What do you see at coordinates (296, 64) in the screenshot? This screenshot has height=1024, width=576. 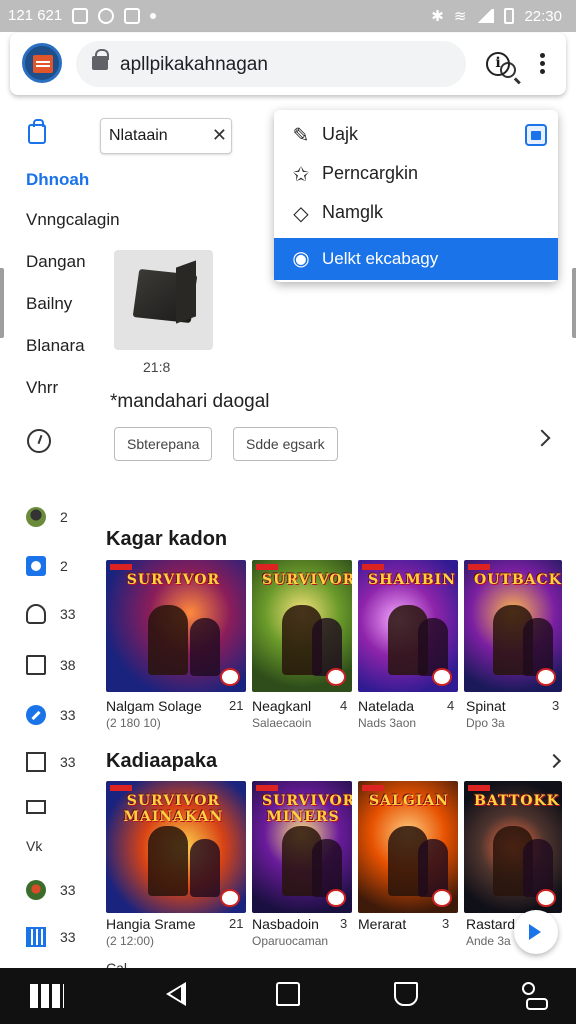 I see `url-field: apllpikakahnagan` at bounding box center [296, 64].